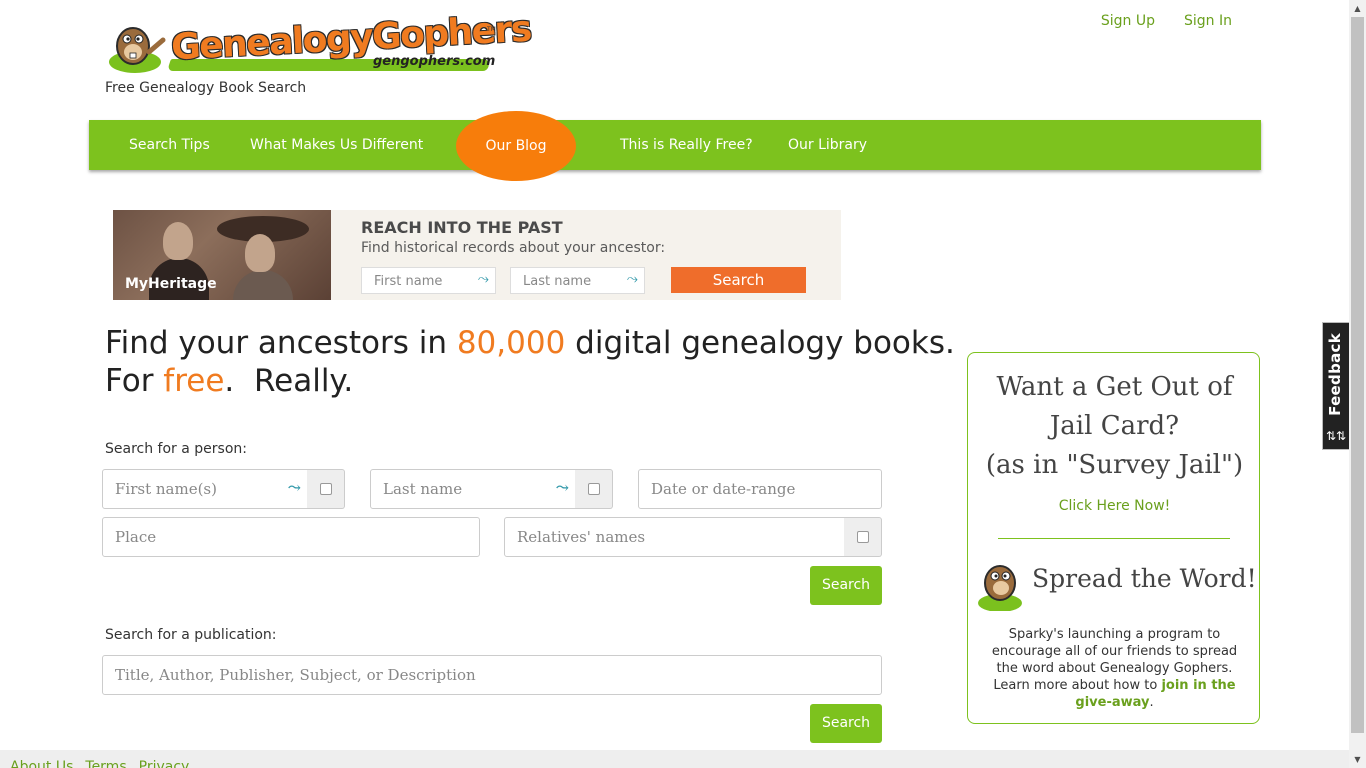 This screenshot has height=768, width=1366. Describe the element at coordinates (827, 145) in the screenshot. I see `nav-our-library: Our Library` at that location.